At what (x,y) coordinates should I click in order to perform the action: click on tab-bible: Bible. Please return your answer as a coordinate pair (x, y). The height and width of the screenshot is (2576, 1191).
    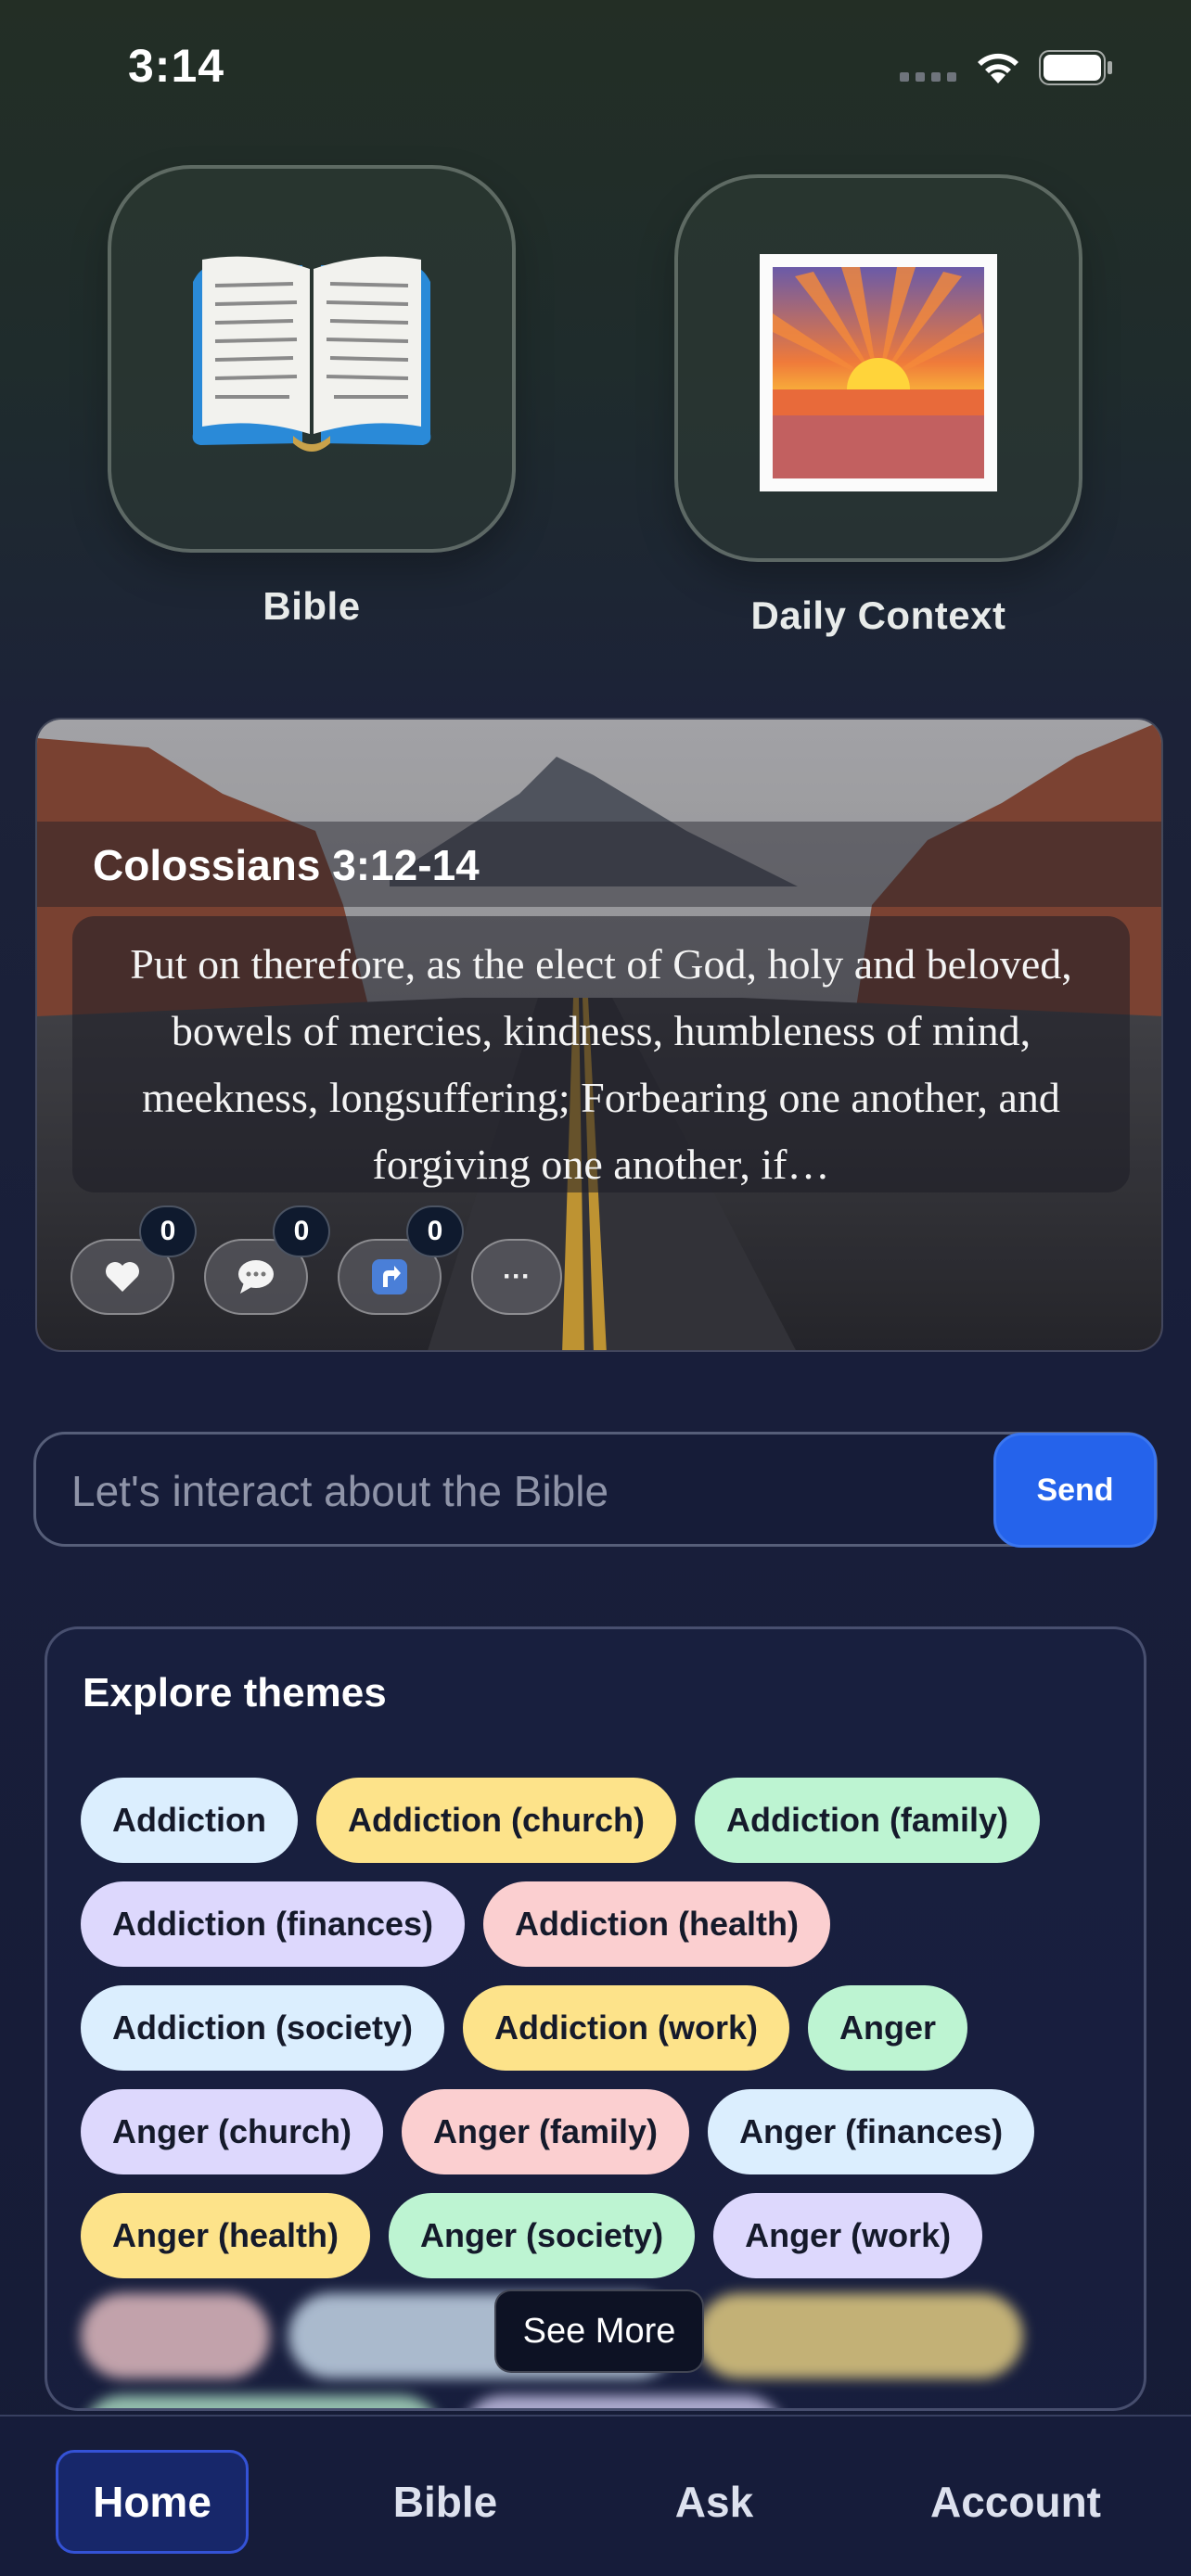
    Looking at the image, I should click on (445, 2502).